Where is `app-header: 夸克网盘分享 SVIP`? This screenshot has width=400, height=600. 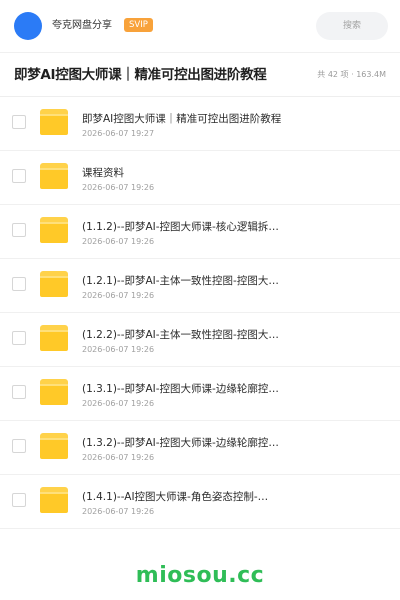
app-header: 夸克网盘分享 SVIP is located at coordinates (200, 26).